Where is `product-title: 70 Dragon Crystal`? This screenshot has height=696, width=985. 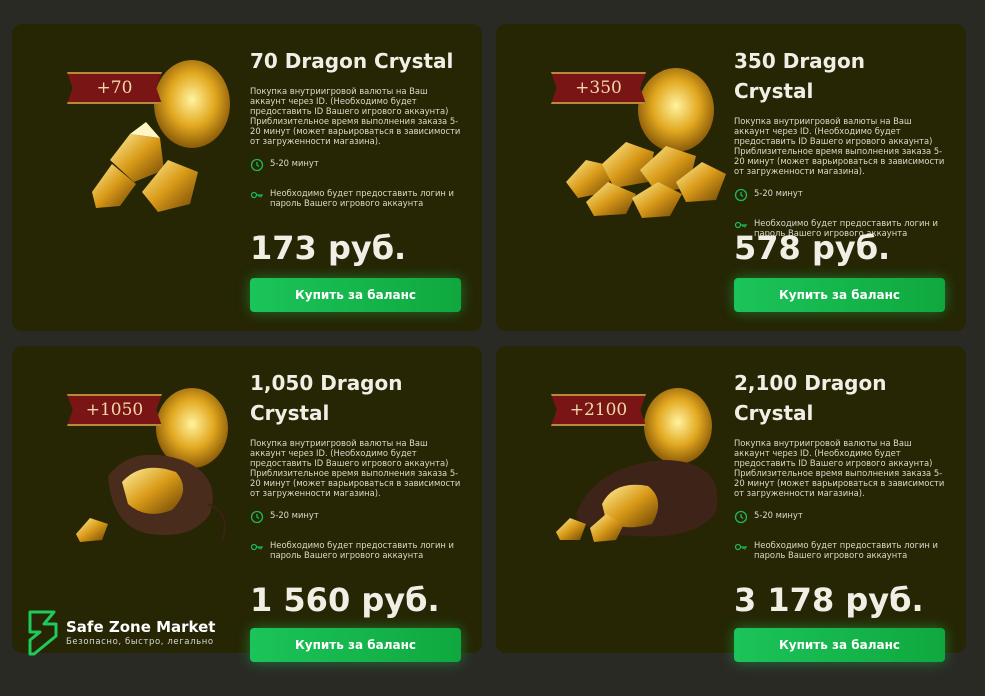
product-title: 70 Dragon Crystal is located at coordinates (352, 61).